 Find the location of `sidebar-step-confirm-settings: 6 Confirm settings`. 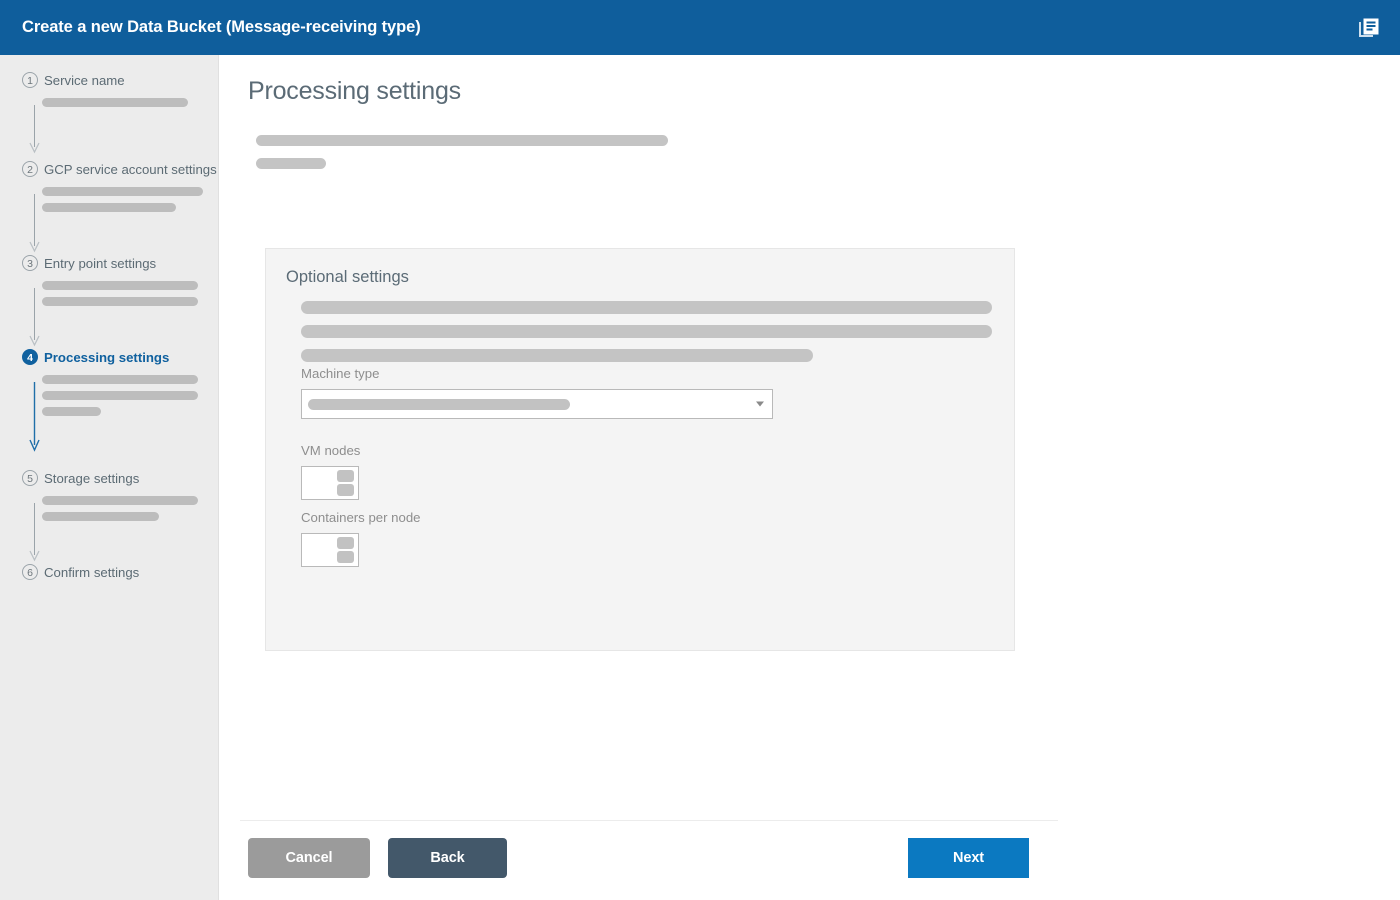

sidebar-step-confirm-settings: 6 Confirm settings is located at coordinates (109, 572).